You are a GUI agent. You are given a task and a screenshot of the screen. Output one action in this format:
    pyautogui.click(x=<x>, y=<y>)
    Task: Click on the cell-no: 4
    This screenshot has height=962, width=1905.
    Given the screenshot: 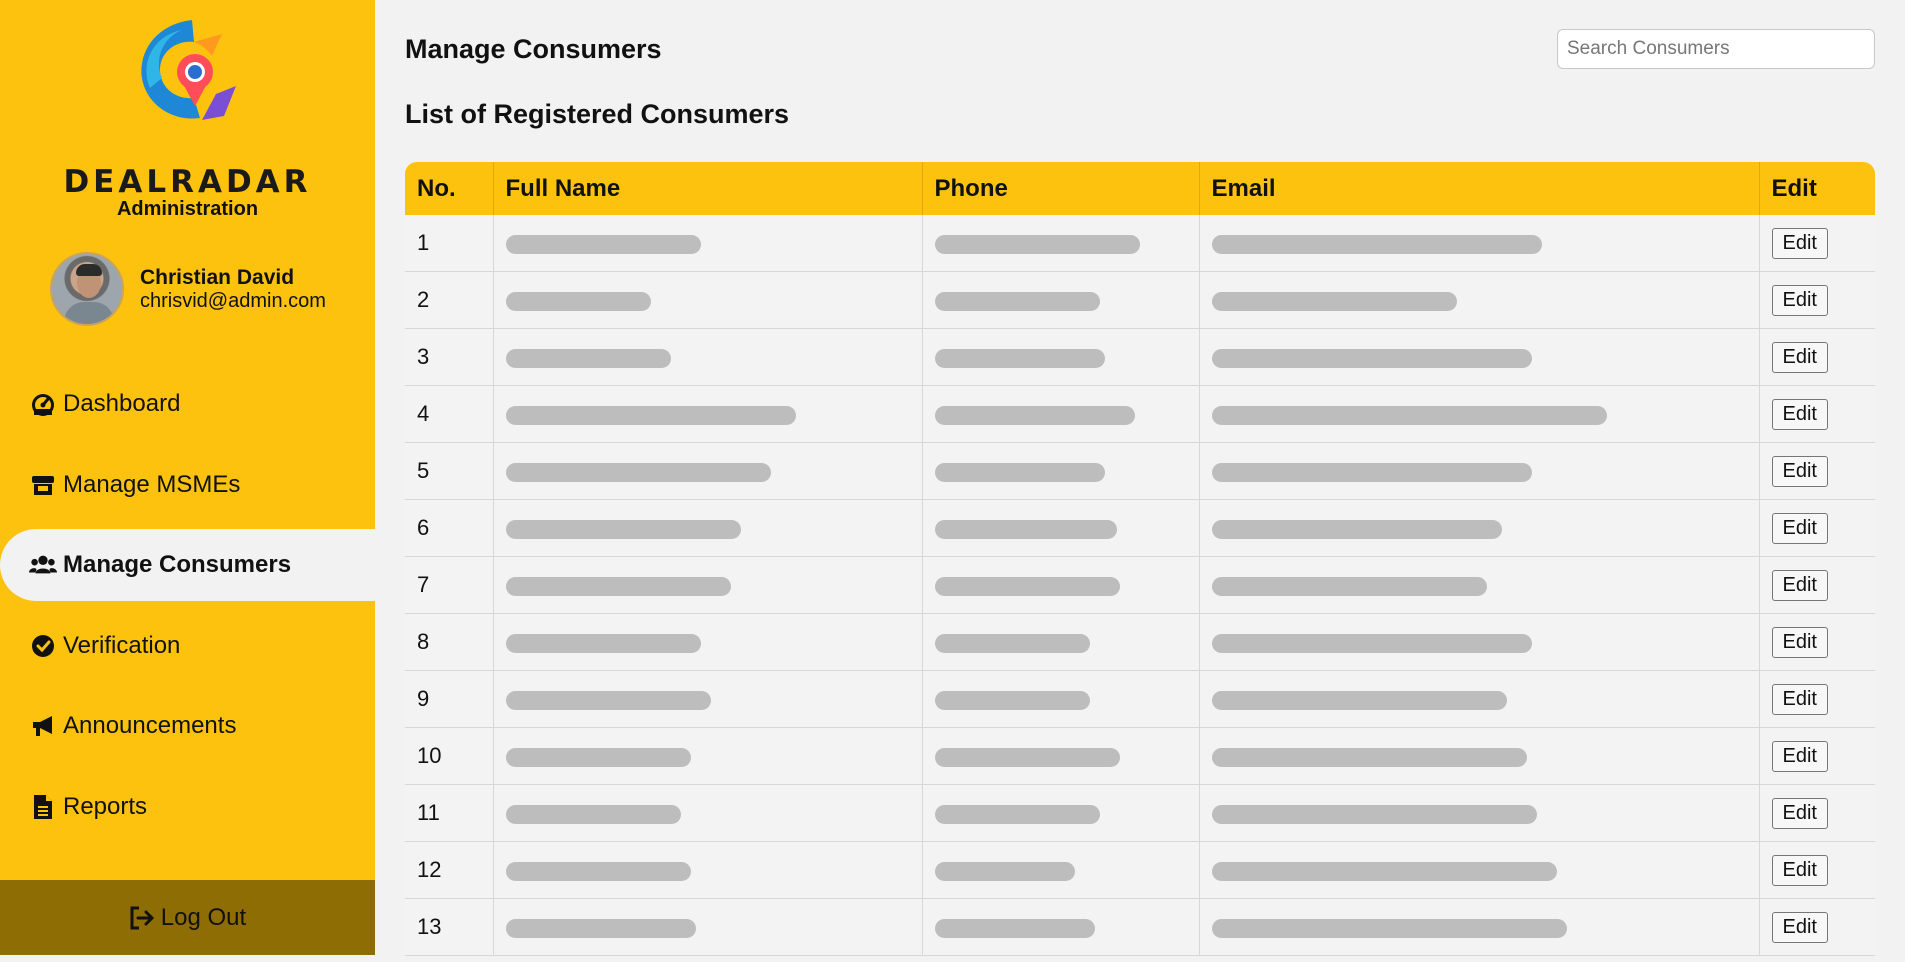 What is the action you would take?
    pyautogui.click(x=449, y=414)
    